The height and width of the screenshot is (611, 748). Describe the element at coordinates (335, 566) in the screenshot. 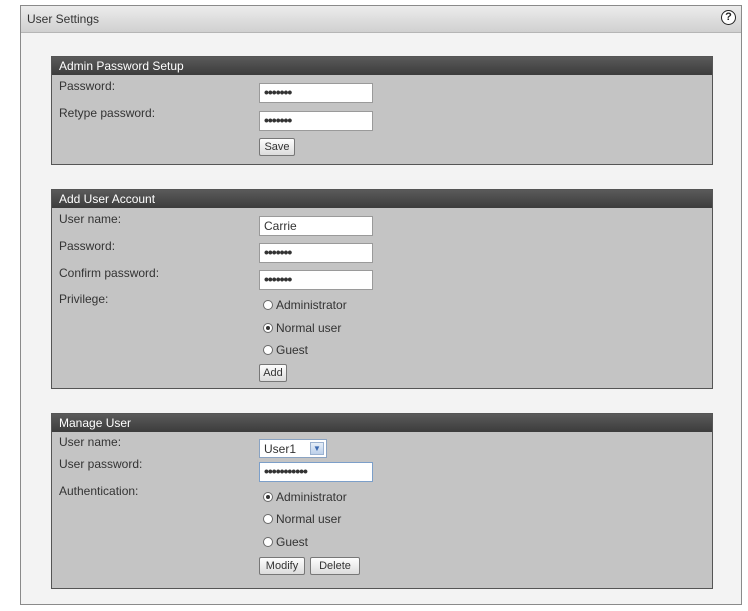

I see `delete-button: Delete` at that location.